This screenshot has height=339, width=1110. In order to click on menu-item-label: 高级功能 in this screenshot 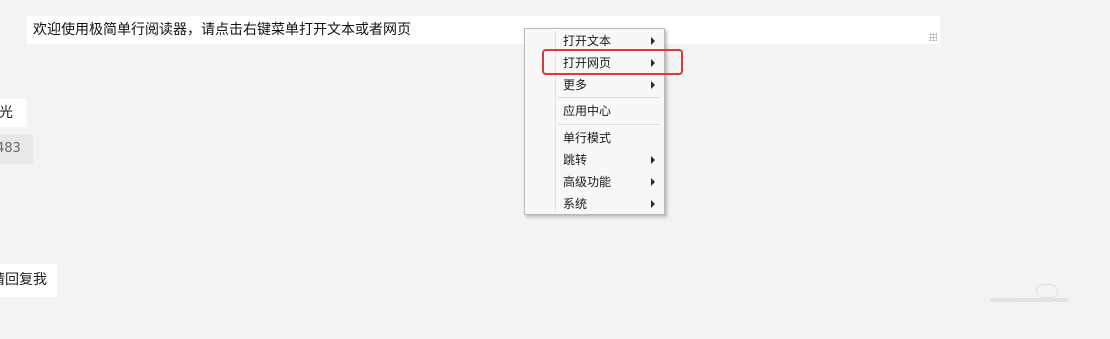, I will do `click(587, 182)`.